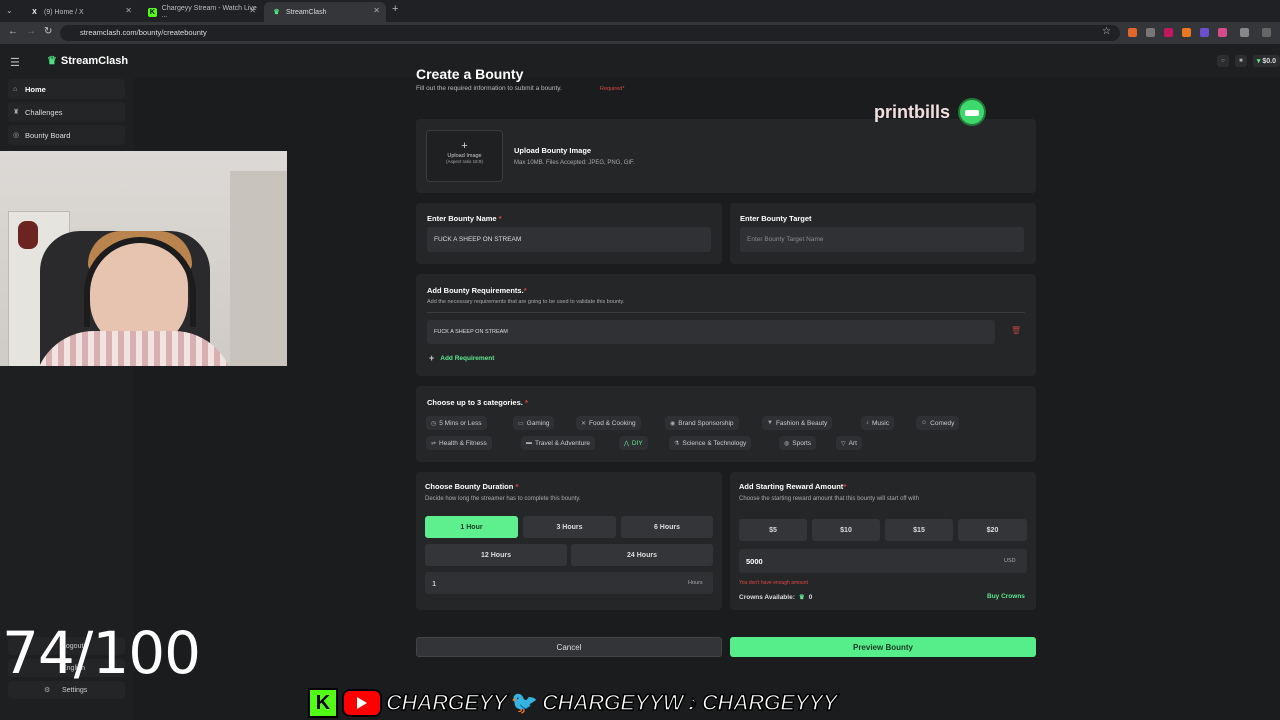  What do you see at coordinates (446, 702) in the screenshot?
I see `social-handle: CHARGEYY` at bounding box center [446, 702].